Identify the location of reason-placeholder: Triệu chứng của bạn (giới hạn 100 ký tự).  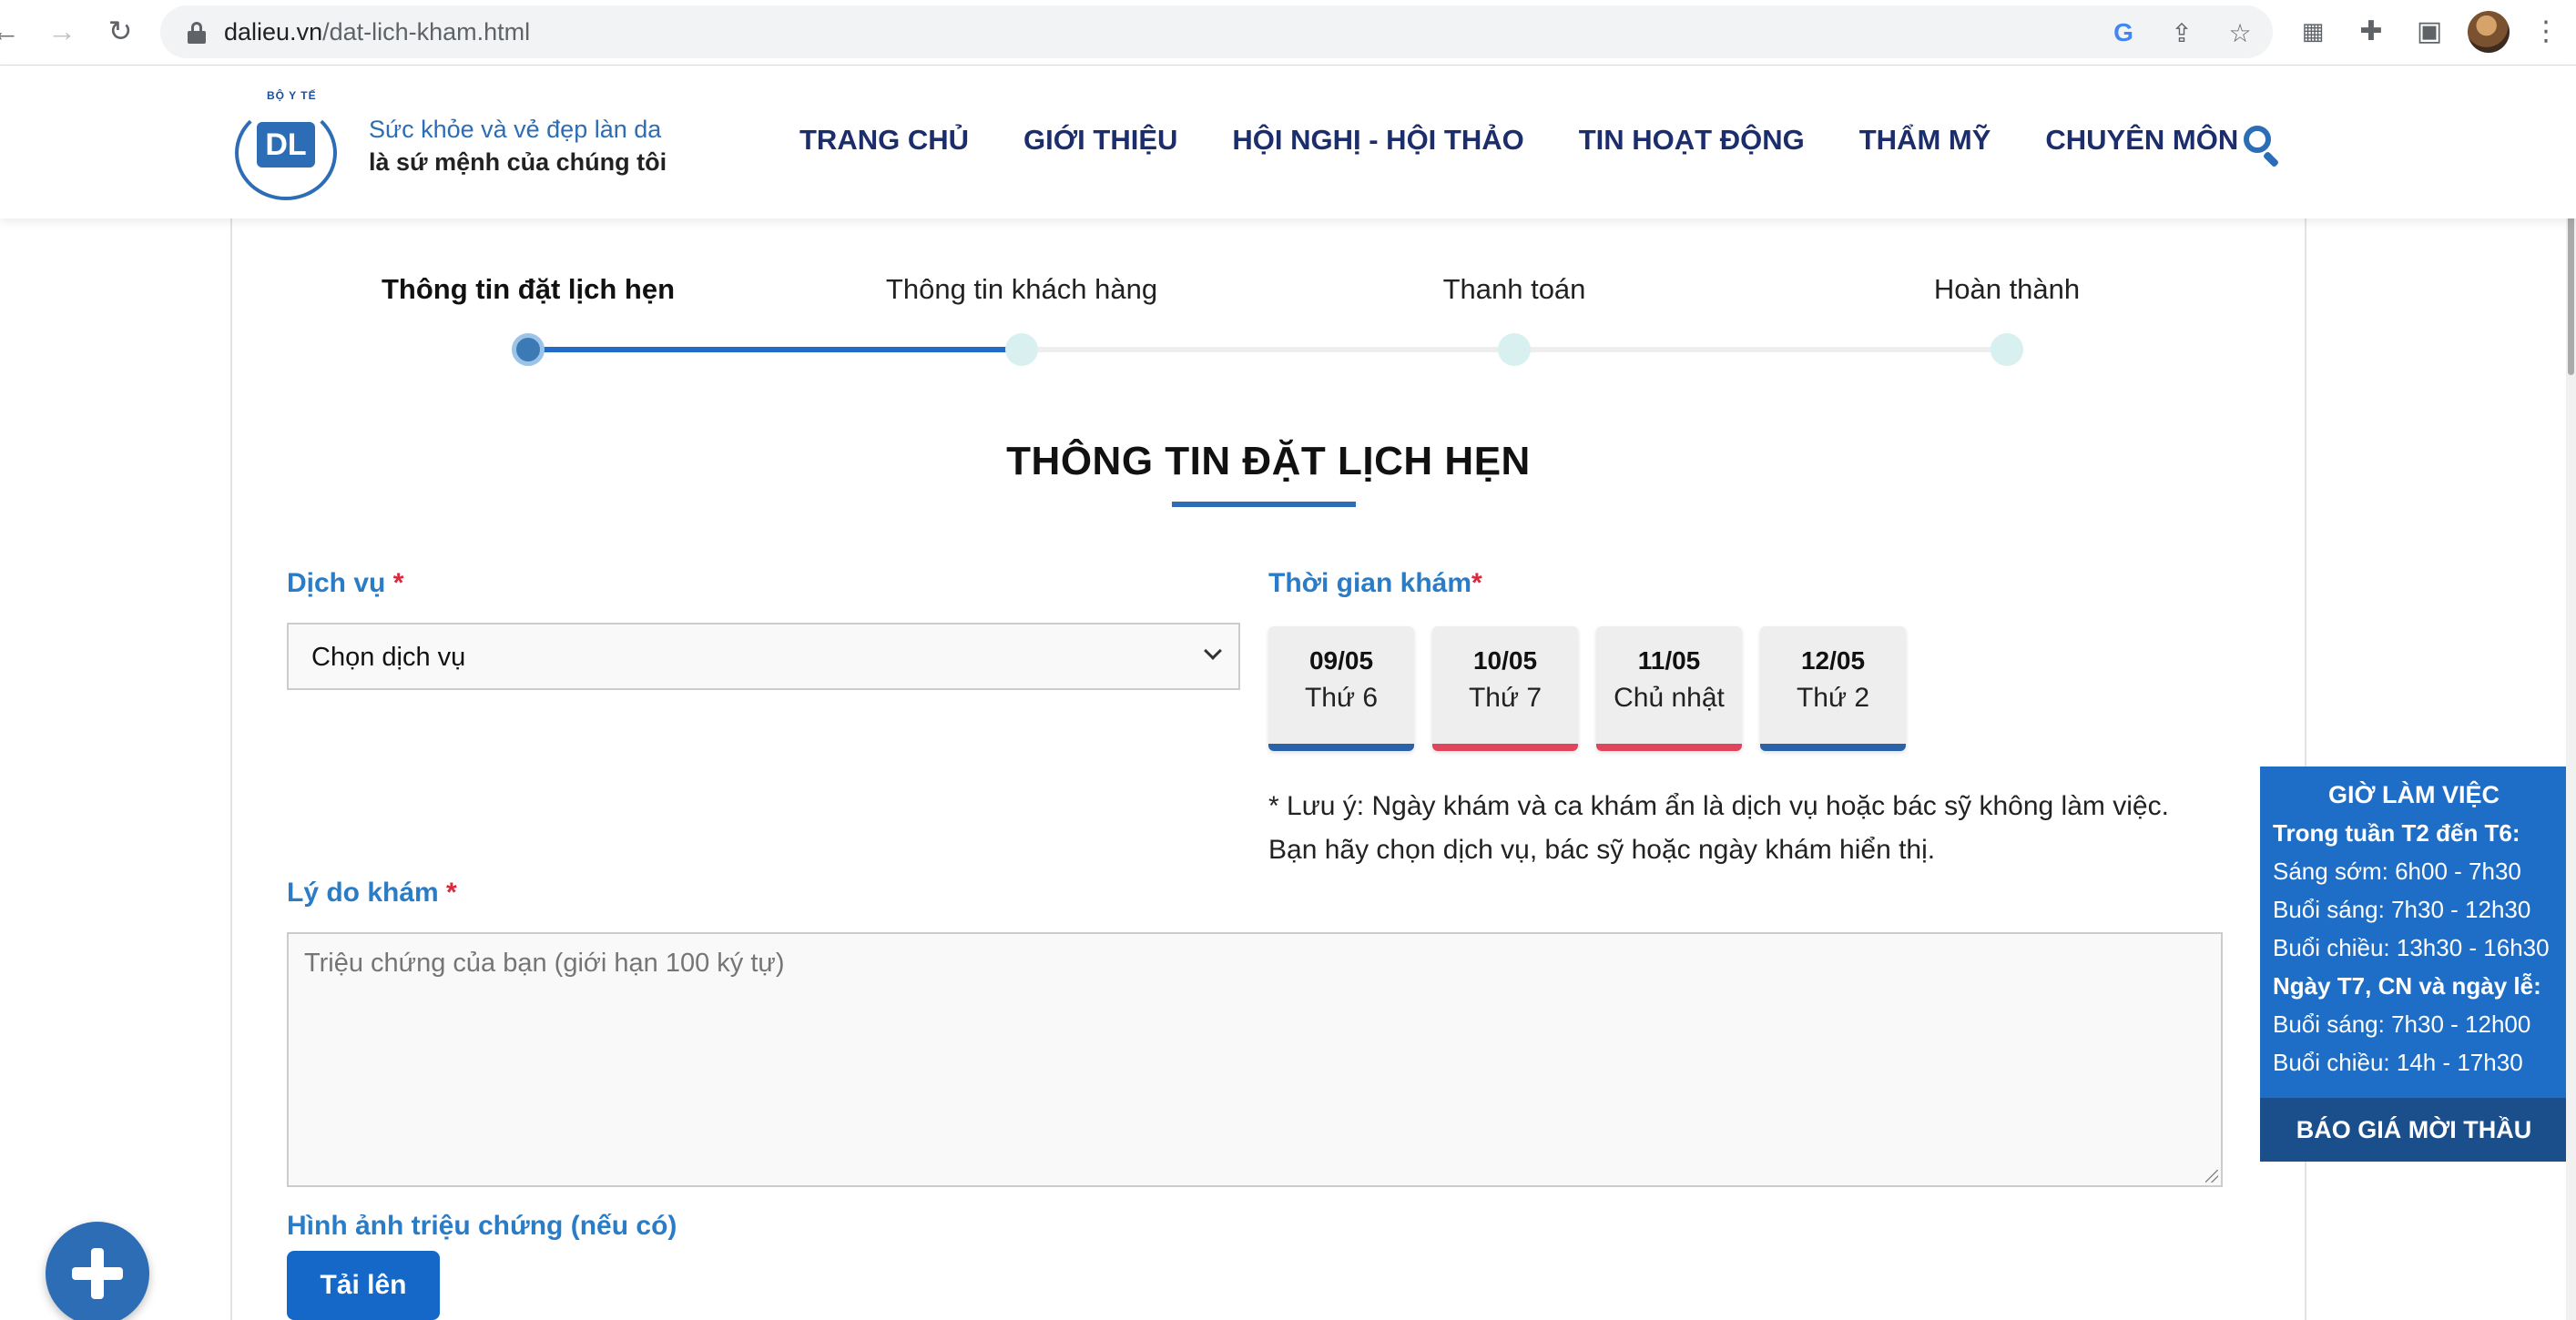
(545, 963).